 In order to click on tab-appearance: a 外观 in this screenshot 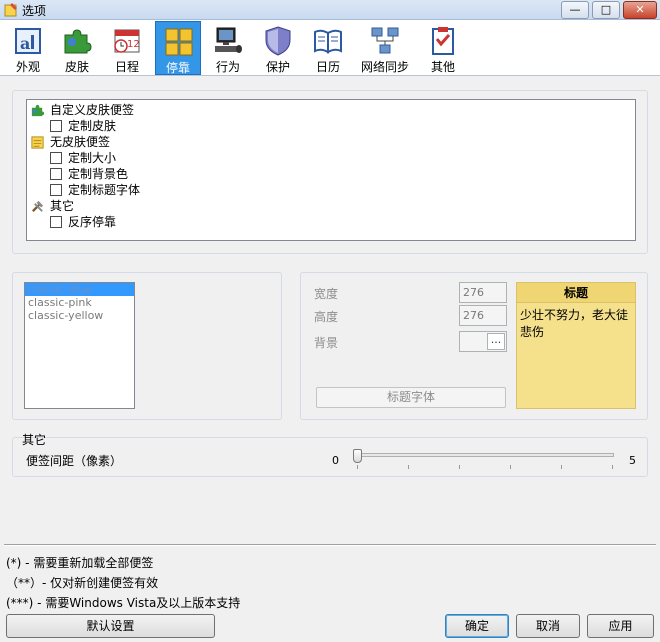, I will do `click(28, 48)`.